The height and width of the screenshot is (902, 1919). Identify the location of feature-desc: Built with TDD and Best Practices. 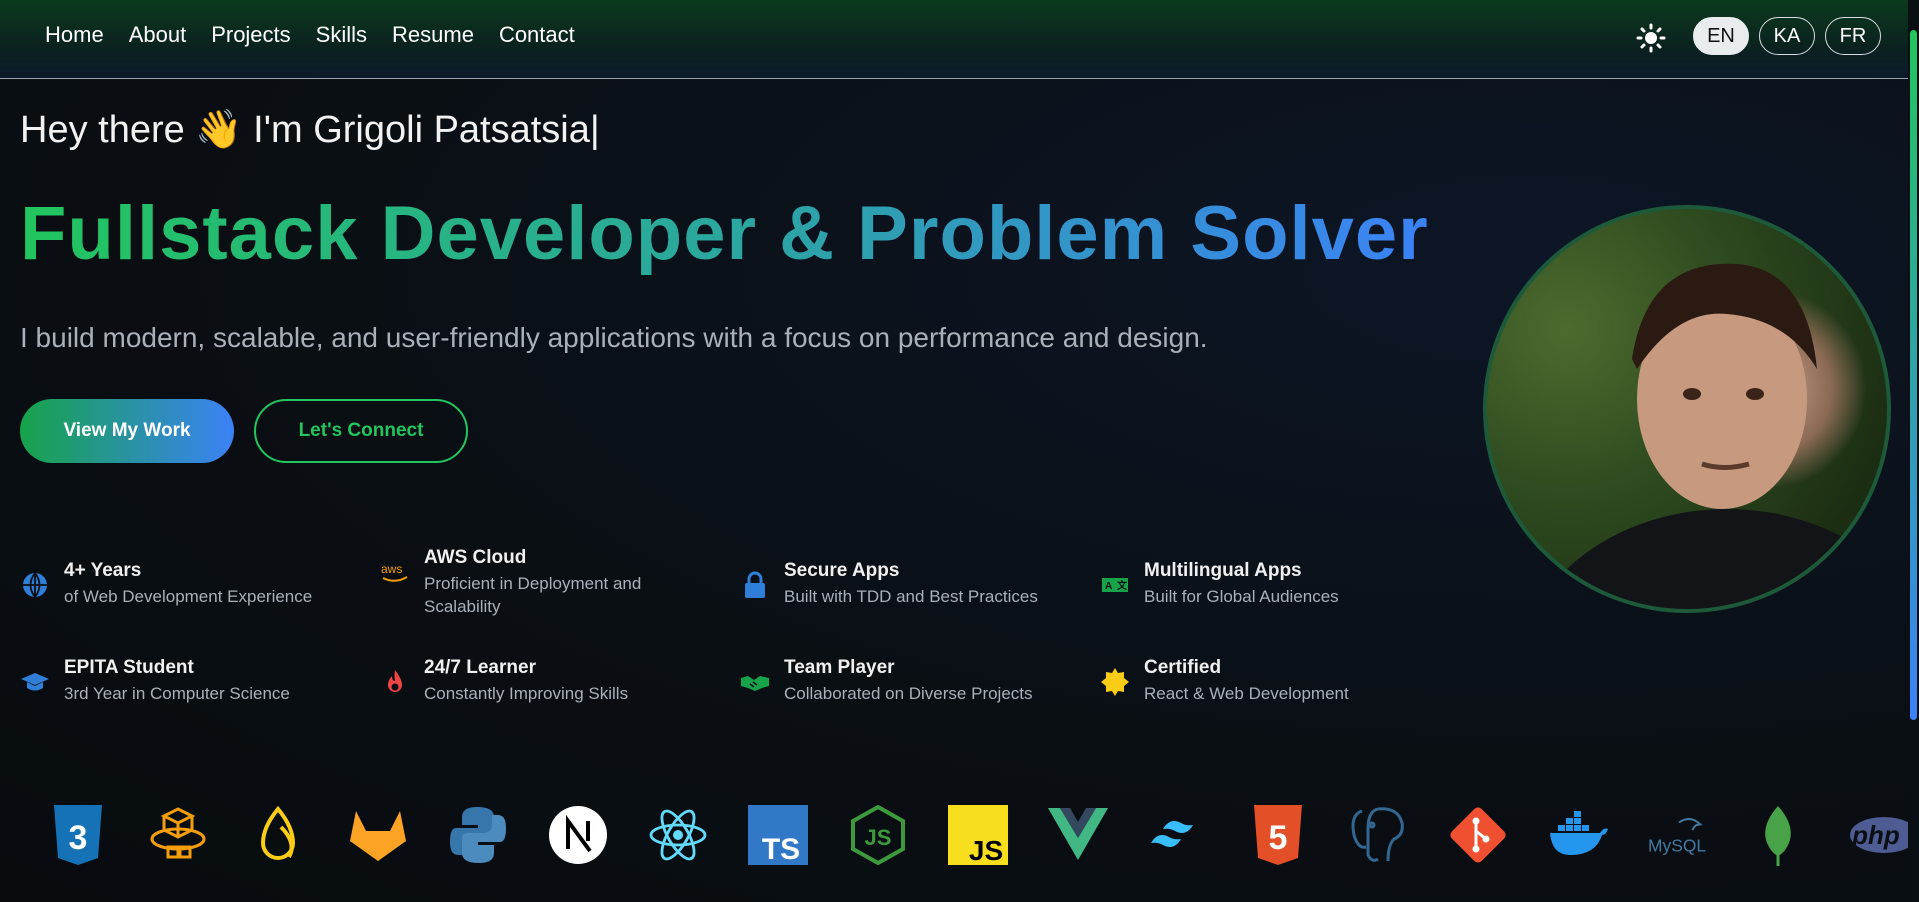
(911, 596).